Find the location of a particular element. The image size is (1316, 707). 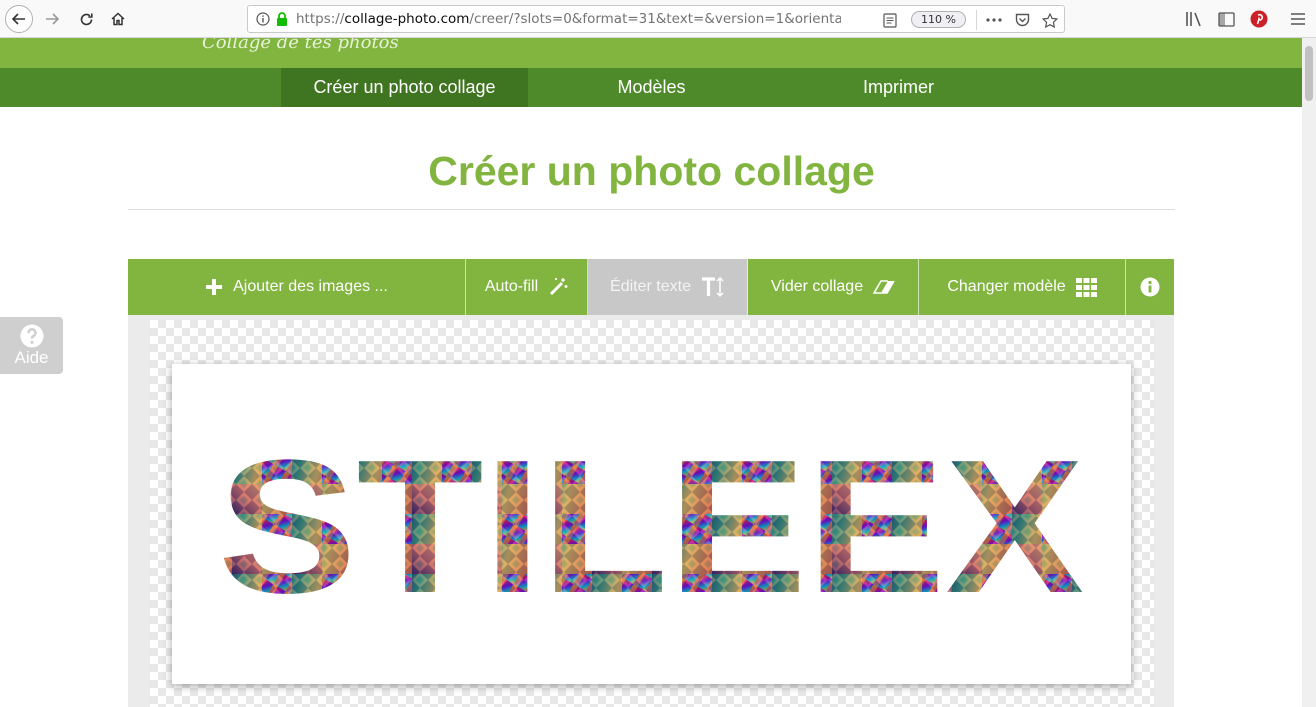

bookmark-star-icon is located at coordinates (1050, 20).